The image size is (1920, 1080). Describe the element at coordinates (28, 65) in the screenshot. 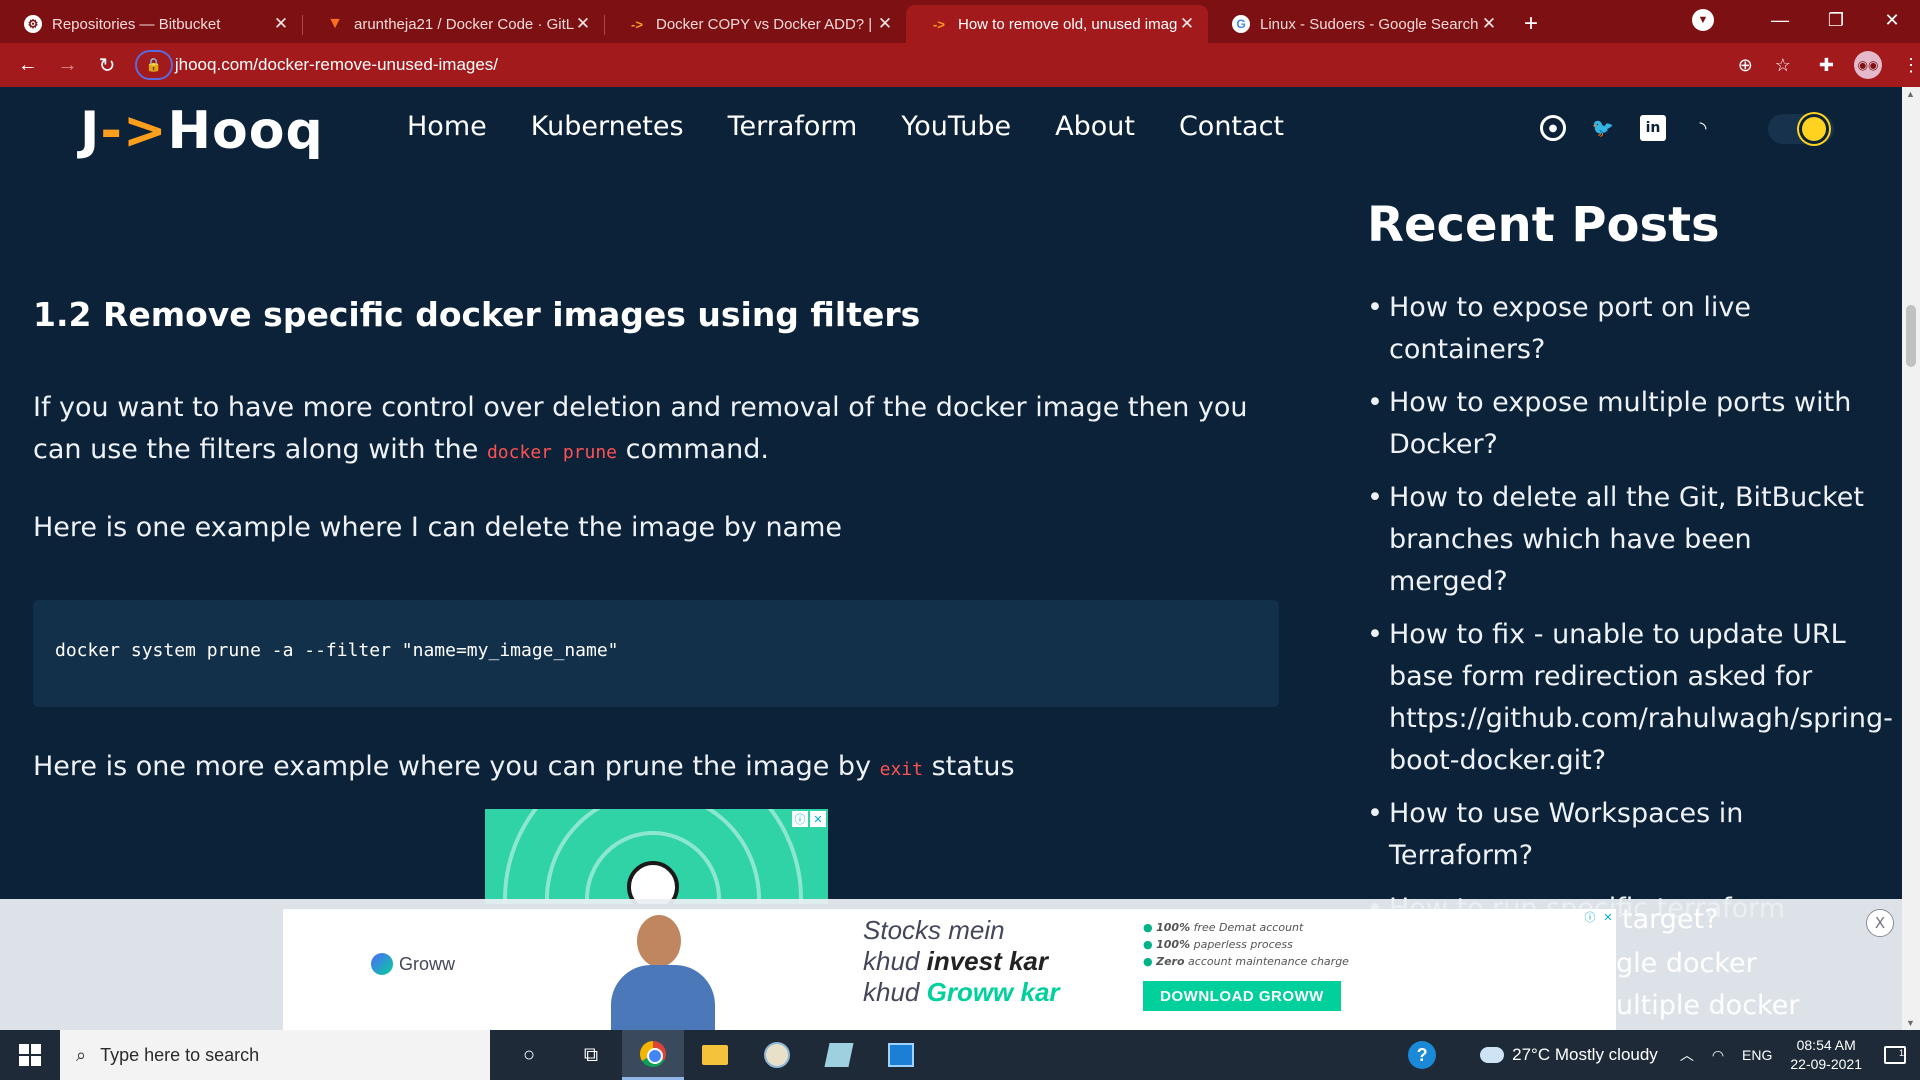

I see `back-icon: ←` at that location.